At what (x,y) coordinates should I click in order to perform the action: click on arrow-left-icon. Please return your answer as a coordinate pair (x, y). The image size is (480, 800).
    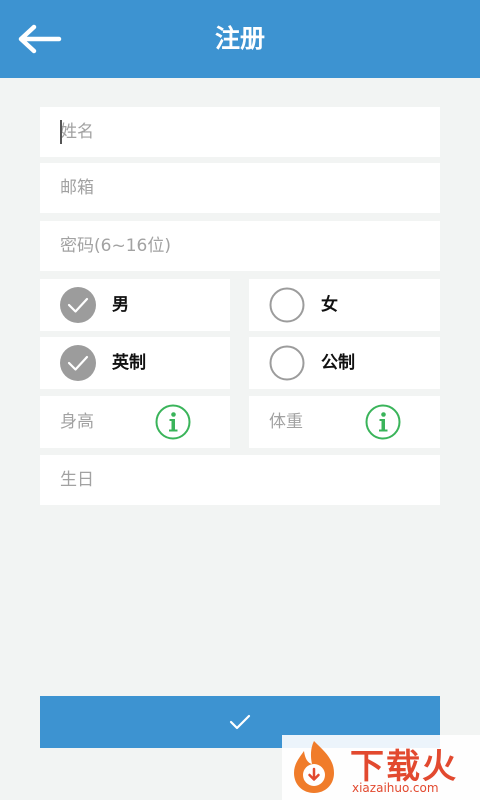
    Looking at the image, I should click on (40, 39).